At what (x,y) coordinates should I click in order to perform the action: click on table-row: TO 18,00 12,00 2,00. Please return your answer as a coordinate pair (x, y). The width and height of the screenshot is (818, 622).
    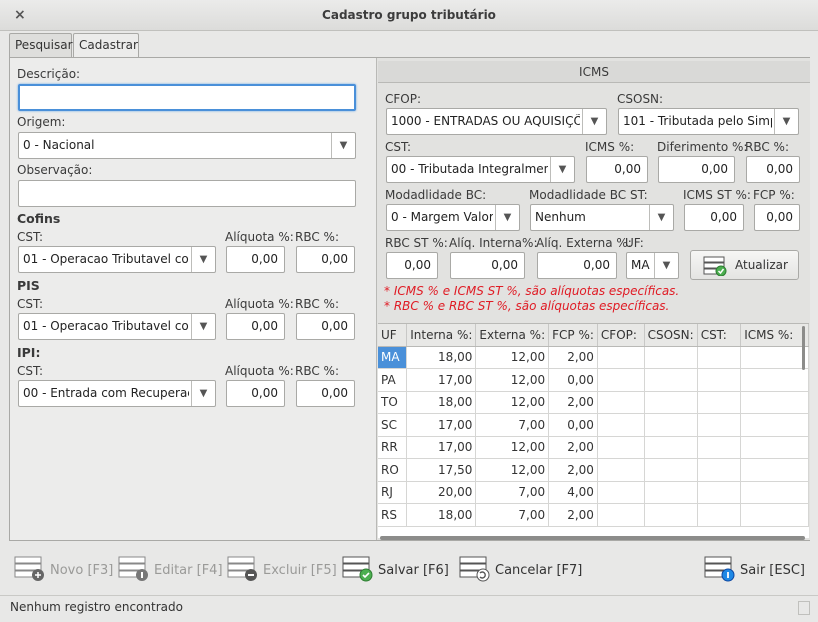
    Looking at the image, I should click on (593, 402).